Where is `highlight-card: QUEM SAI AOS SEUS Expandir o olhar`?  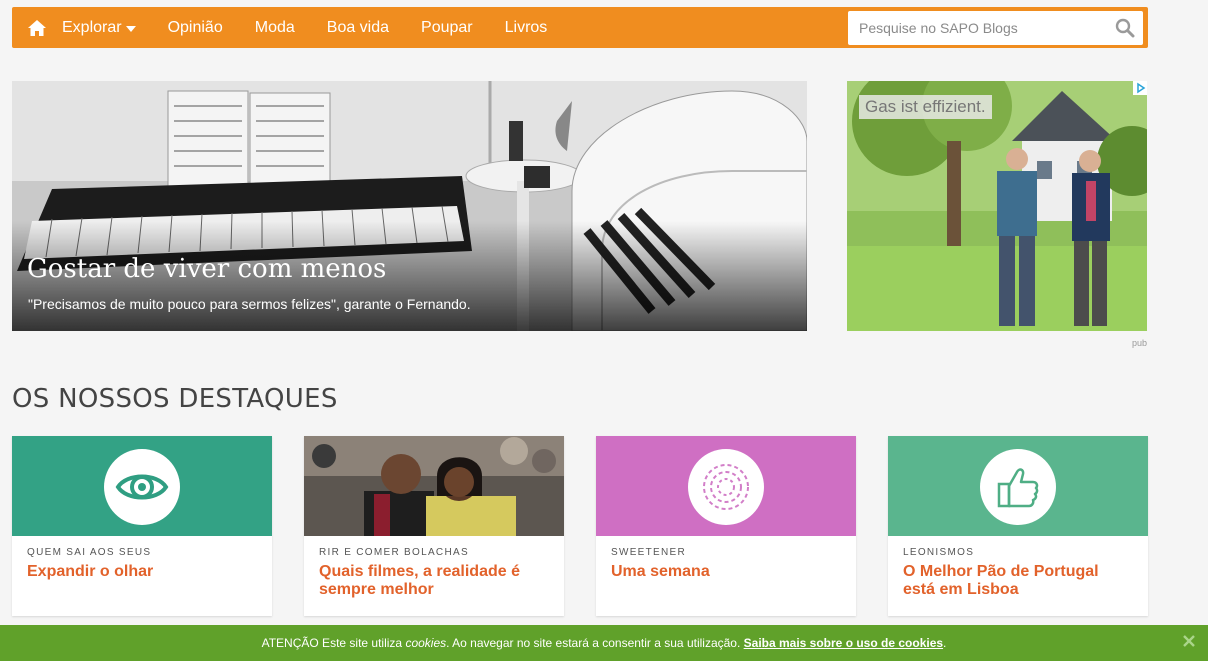
highlight-card: QUEM SAI AOS SEUS Expandir o olhar is located at coordinates (142, 526).